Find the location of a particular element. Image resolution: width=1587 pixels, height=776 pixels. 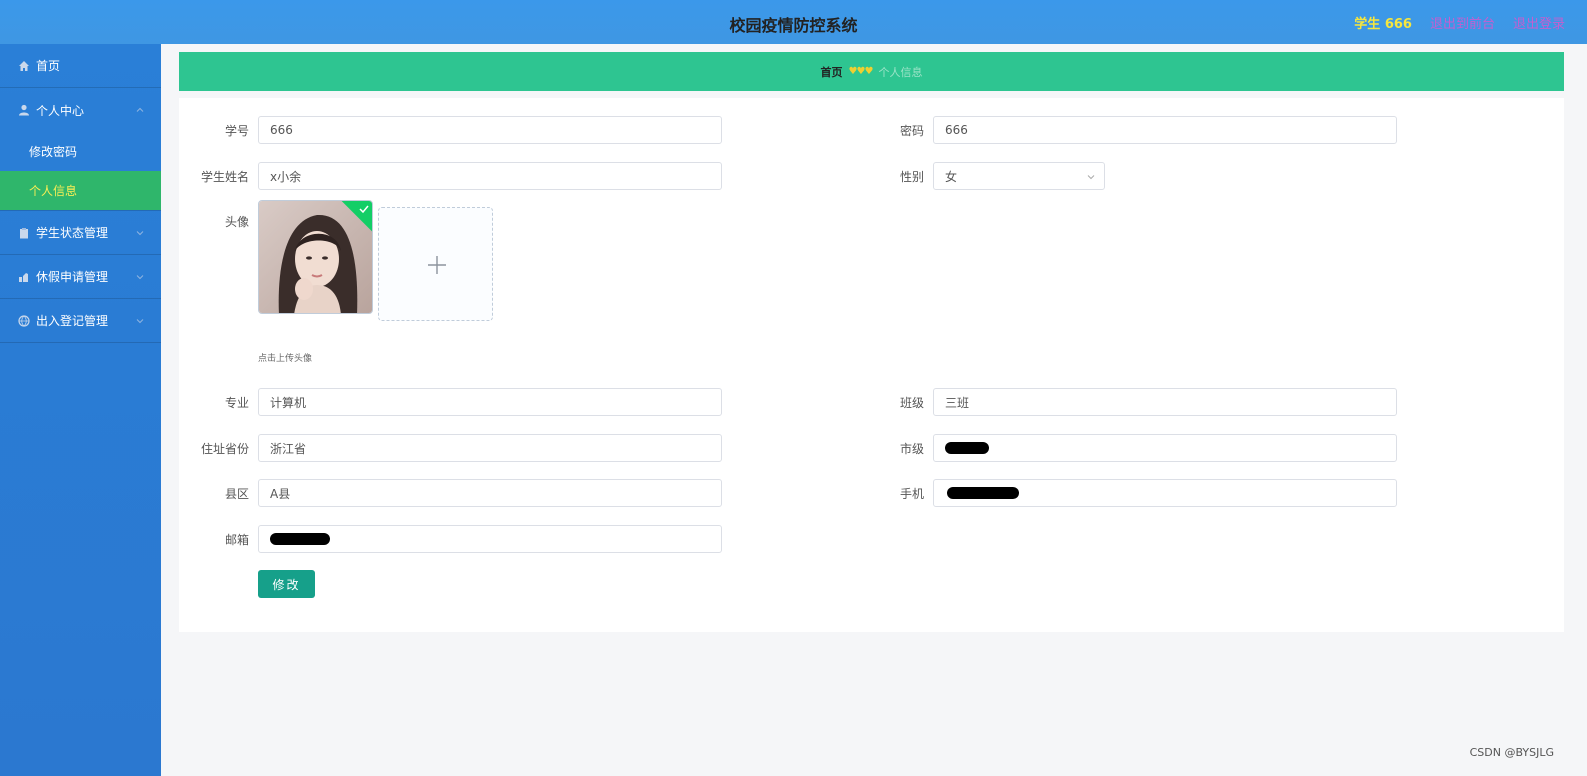

student-id-label: 学号 is located at coordinates (236, 131).